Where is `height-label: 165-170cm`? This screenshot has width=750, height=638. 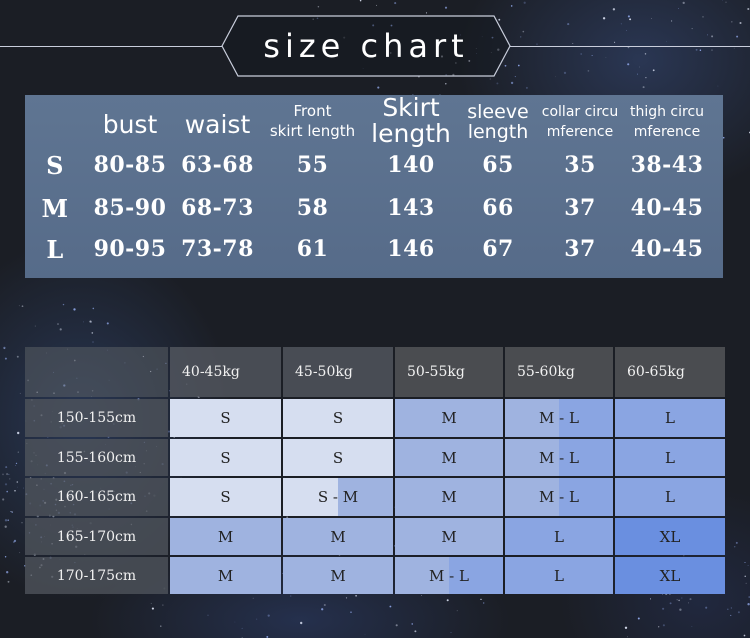
height-label: 165-170cm is located at coordinates (96, 536).